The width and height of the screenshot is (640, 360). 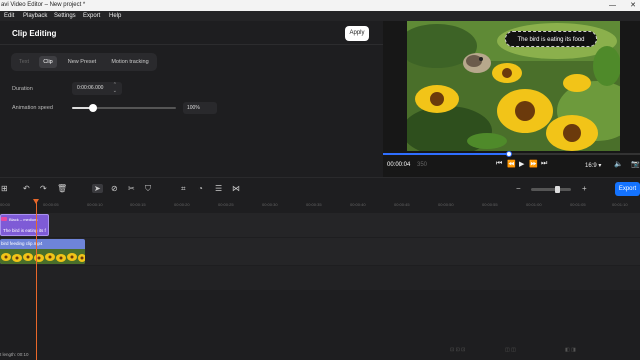 I want to click on tab-bar: Text Clip New Preset Motion tracking, so click(x=84, y=62).